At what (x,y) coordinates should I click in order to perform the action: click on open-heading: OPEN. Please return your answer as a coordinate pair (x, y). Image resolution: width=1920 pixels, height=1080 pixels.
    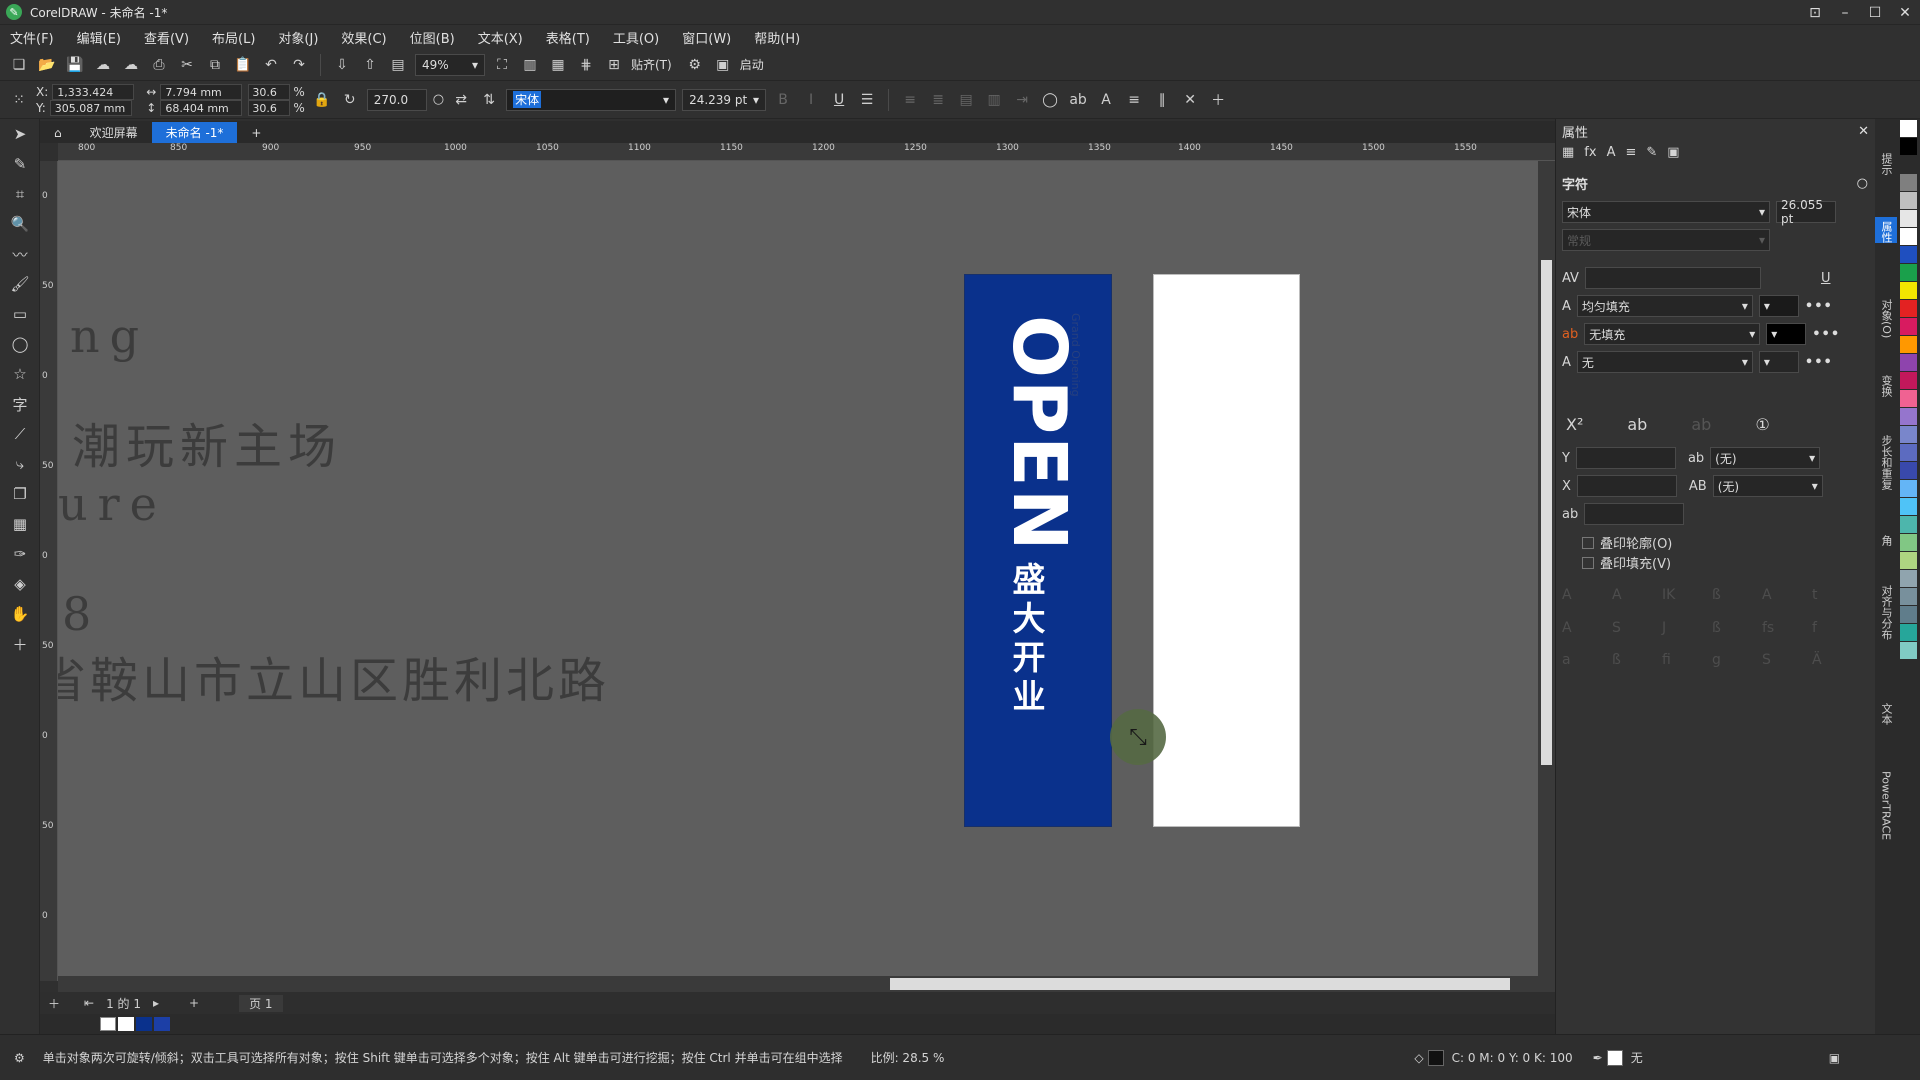
    Looking at the image, I should click on (1039, 434).